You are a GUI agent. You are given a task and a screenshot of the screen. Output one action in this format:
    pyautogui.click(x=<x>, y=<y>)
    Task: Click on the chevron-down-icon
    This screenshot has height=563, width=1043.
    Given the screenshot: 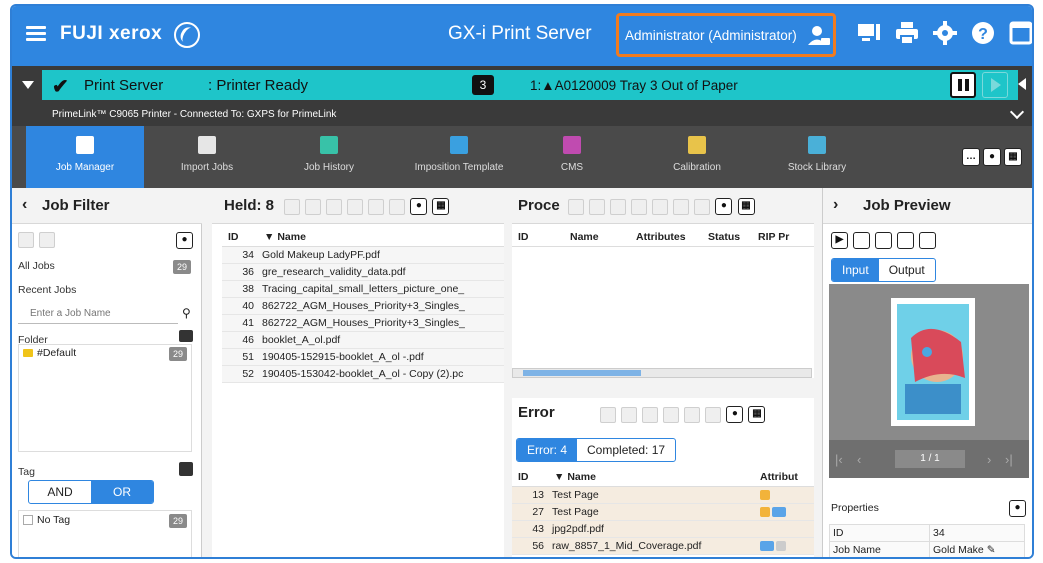 What is the action you would take?
    pyautogui.click(x=1017, y=112)
    